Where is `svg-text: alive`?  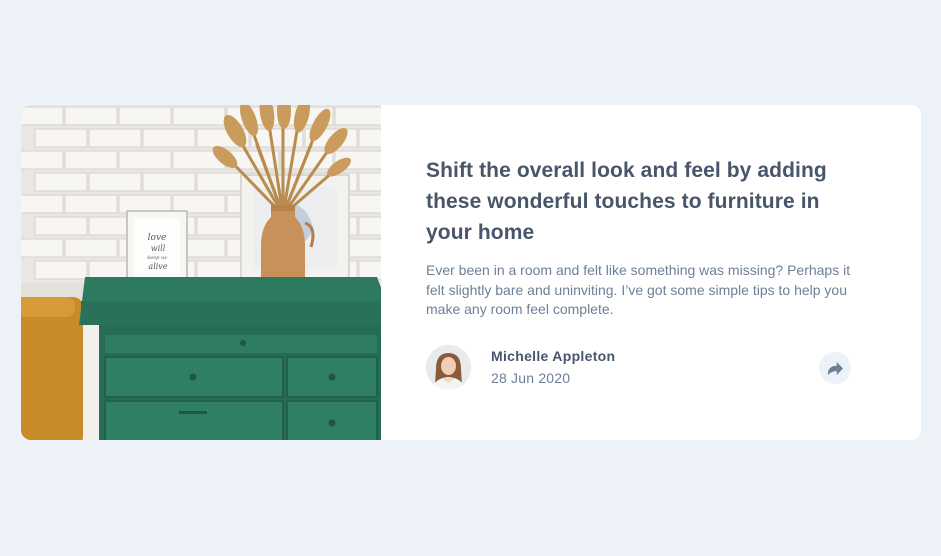
svg-text: alive is located at coordinates (157, 266).